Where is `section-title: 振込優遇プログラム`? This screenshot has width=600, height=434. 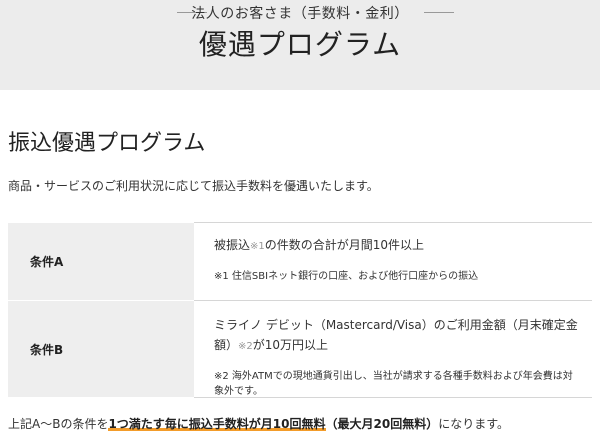
section-title: 振込優遇プログラム is located at coordinates (107, 143).